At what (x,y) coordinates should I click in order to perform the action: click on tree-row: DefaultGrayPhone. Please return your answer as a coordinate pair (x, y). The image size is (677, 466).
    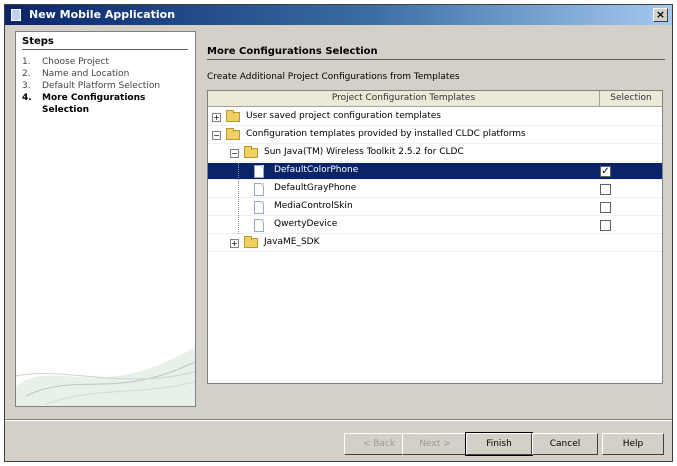
    Looking at the image, I should click on (435, 189).